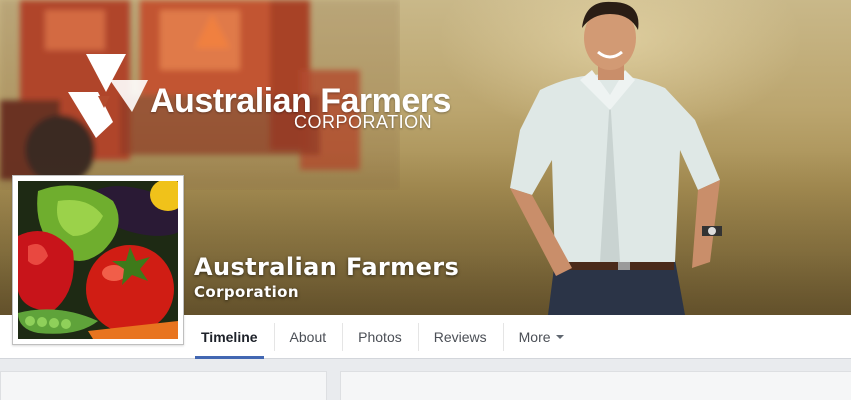  I want to click on right-column, so click(595, 385).